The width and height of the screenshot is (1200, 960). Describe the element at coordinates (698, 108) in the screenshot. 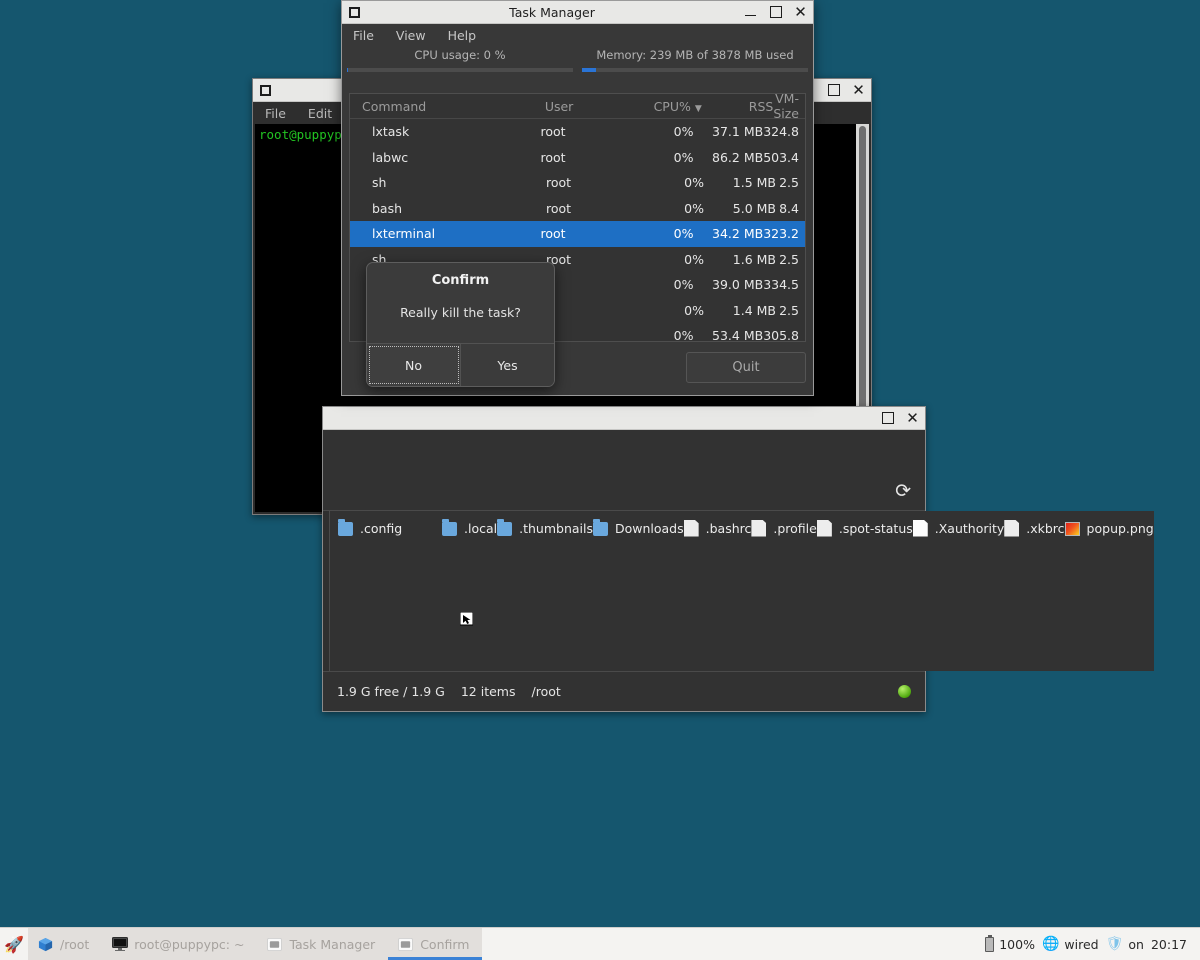

I see `sort-caret-icon: ▼` at that location.